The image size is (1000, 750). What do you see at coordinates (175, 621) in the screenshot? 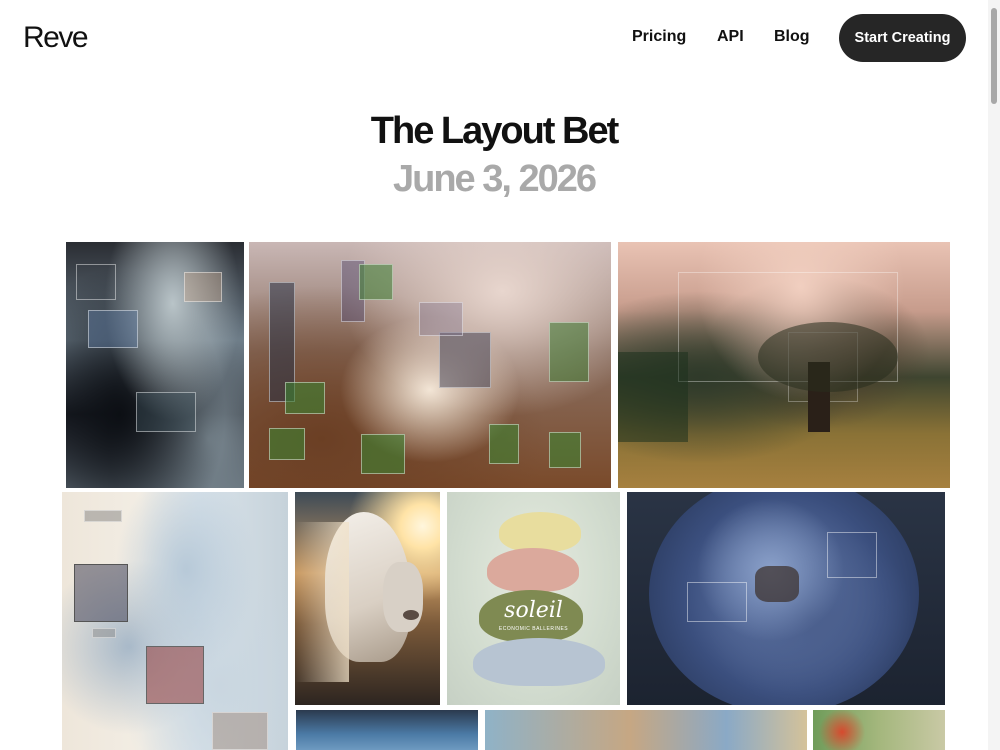
I see `gallery-image-pale-abstract` at bounding box center [175, 621].